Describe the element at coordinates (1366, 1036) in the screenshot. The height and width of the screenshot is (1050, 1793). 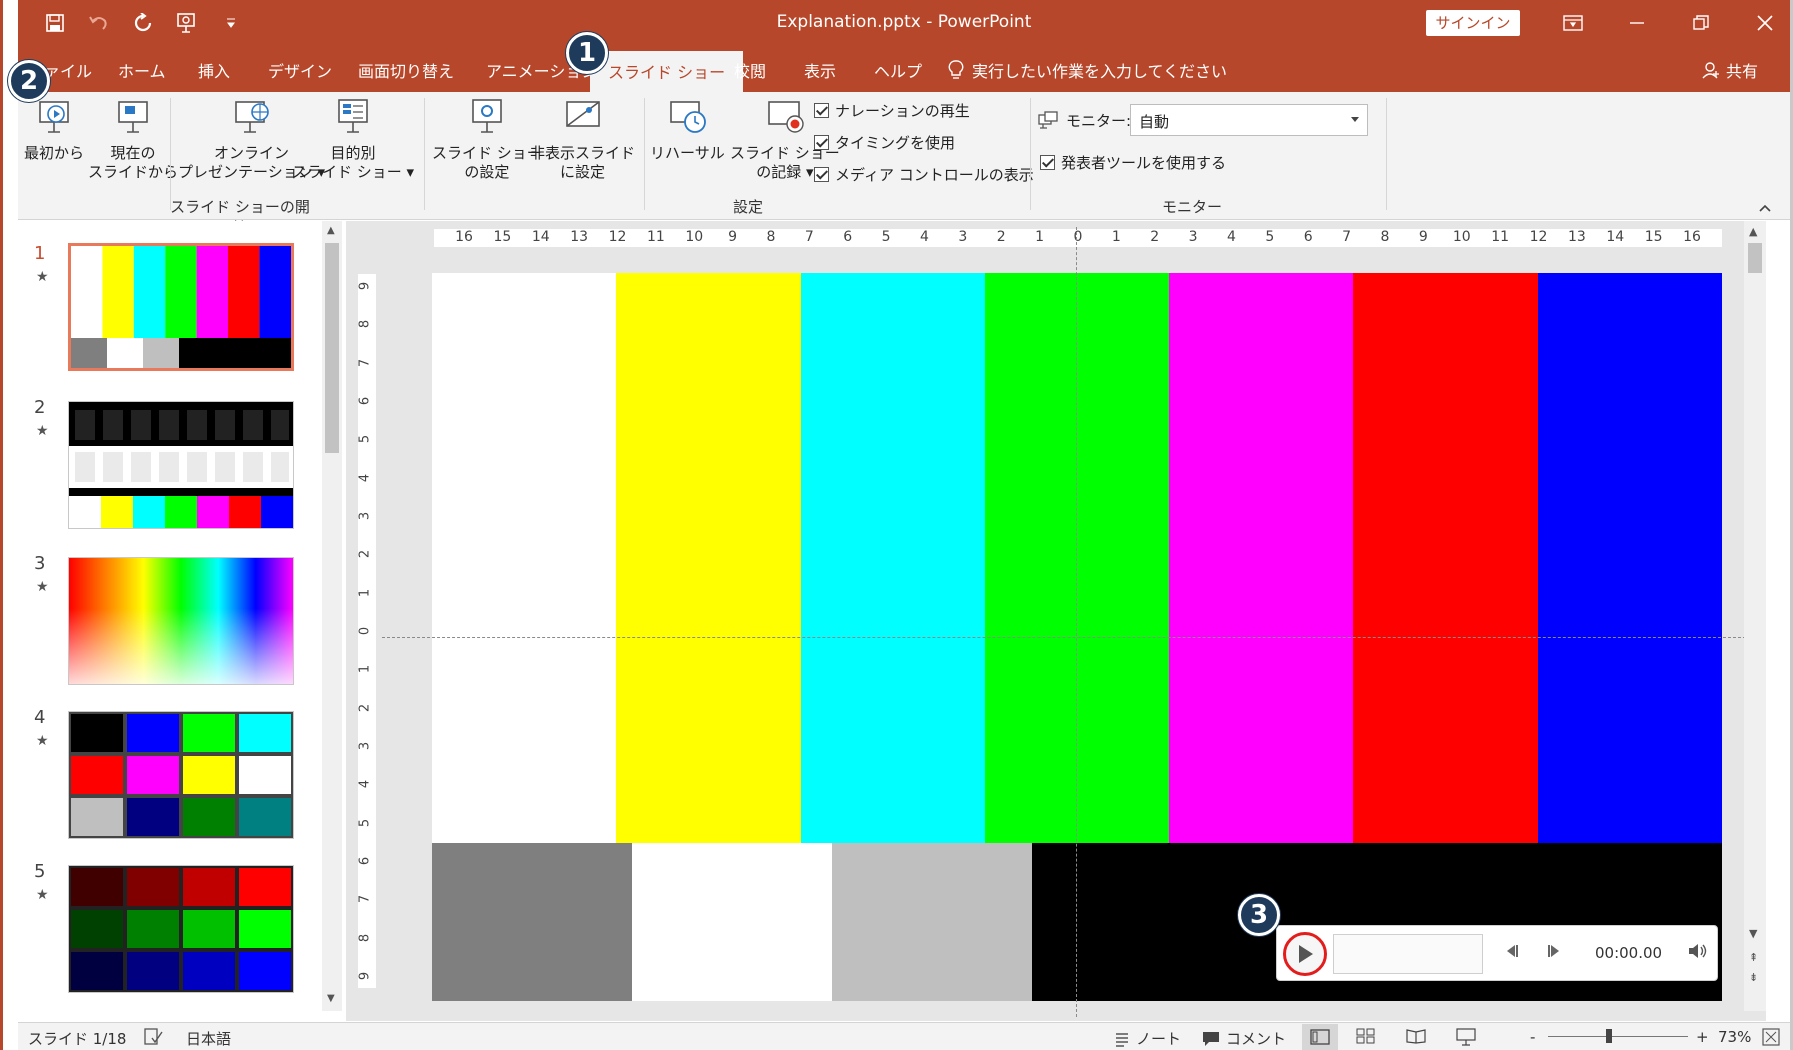
I see `slide-sorter-button` at that location.